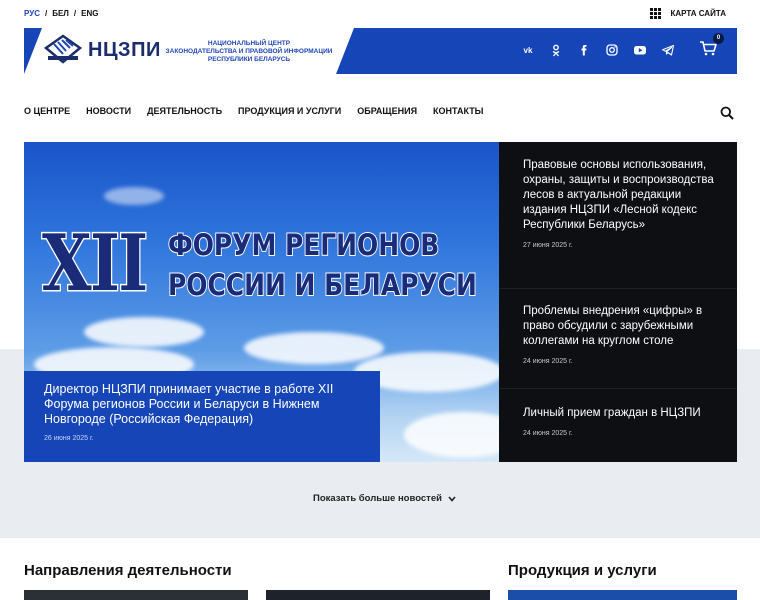 The width and height of the screenshot is (760, 600). I want to click on nav-item-activity: ДЕЯТЕЛЬНОСТЬ, so click(184, 111).